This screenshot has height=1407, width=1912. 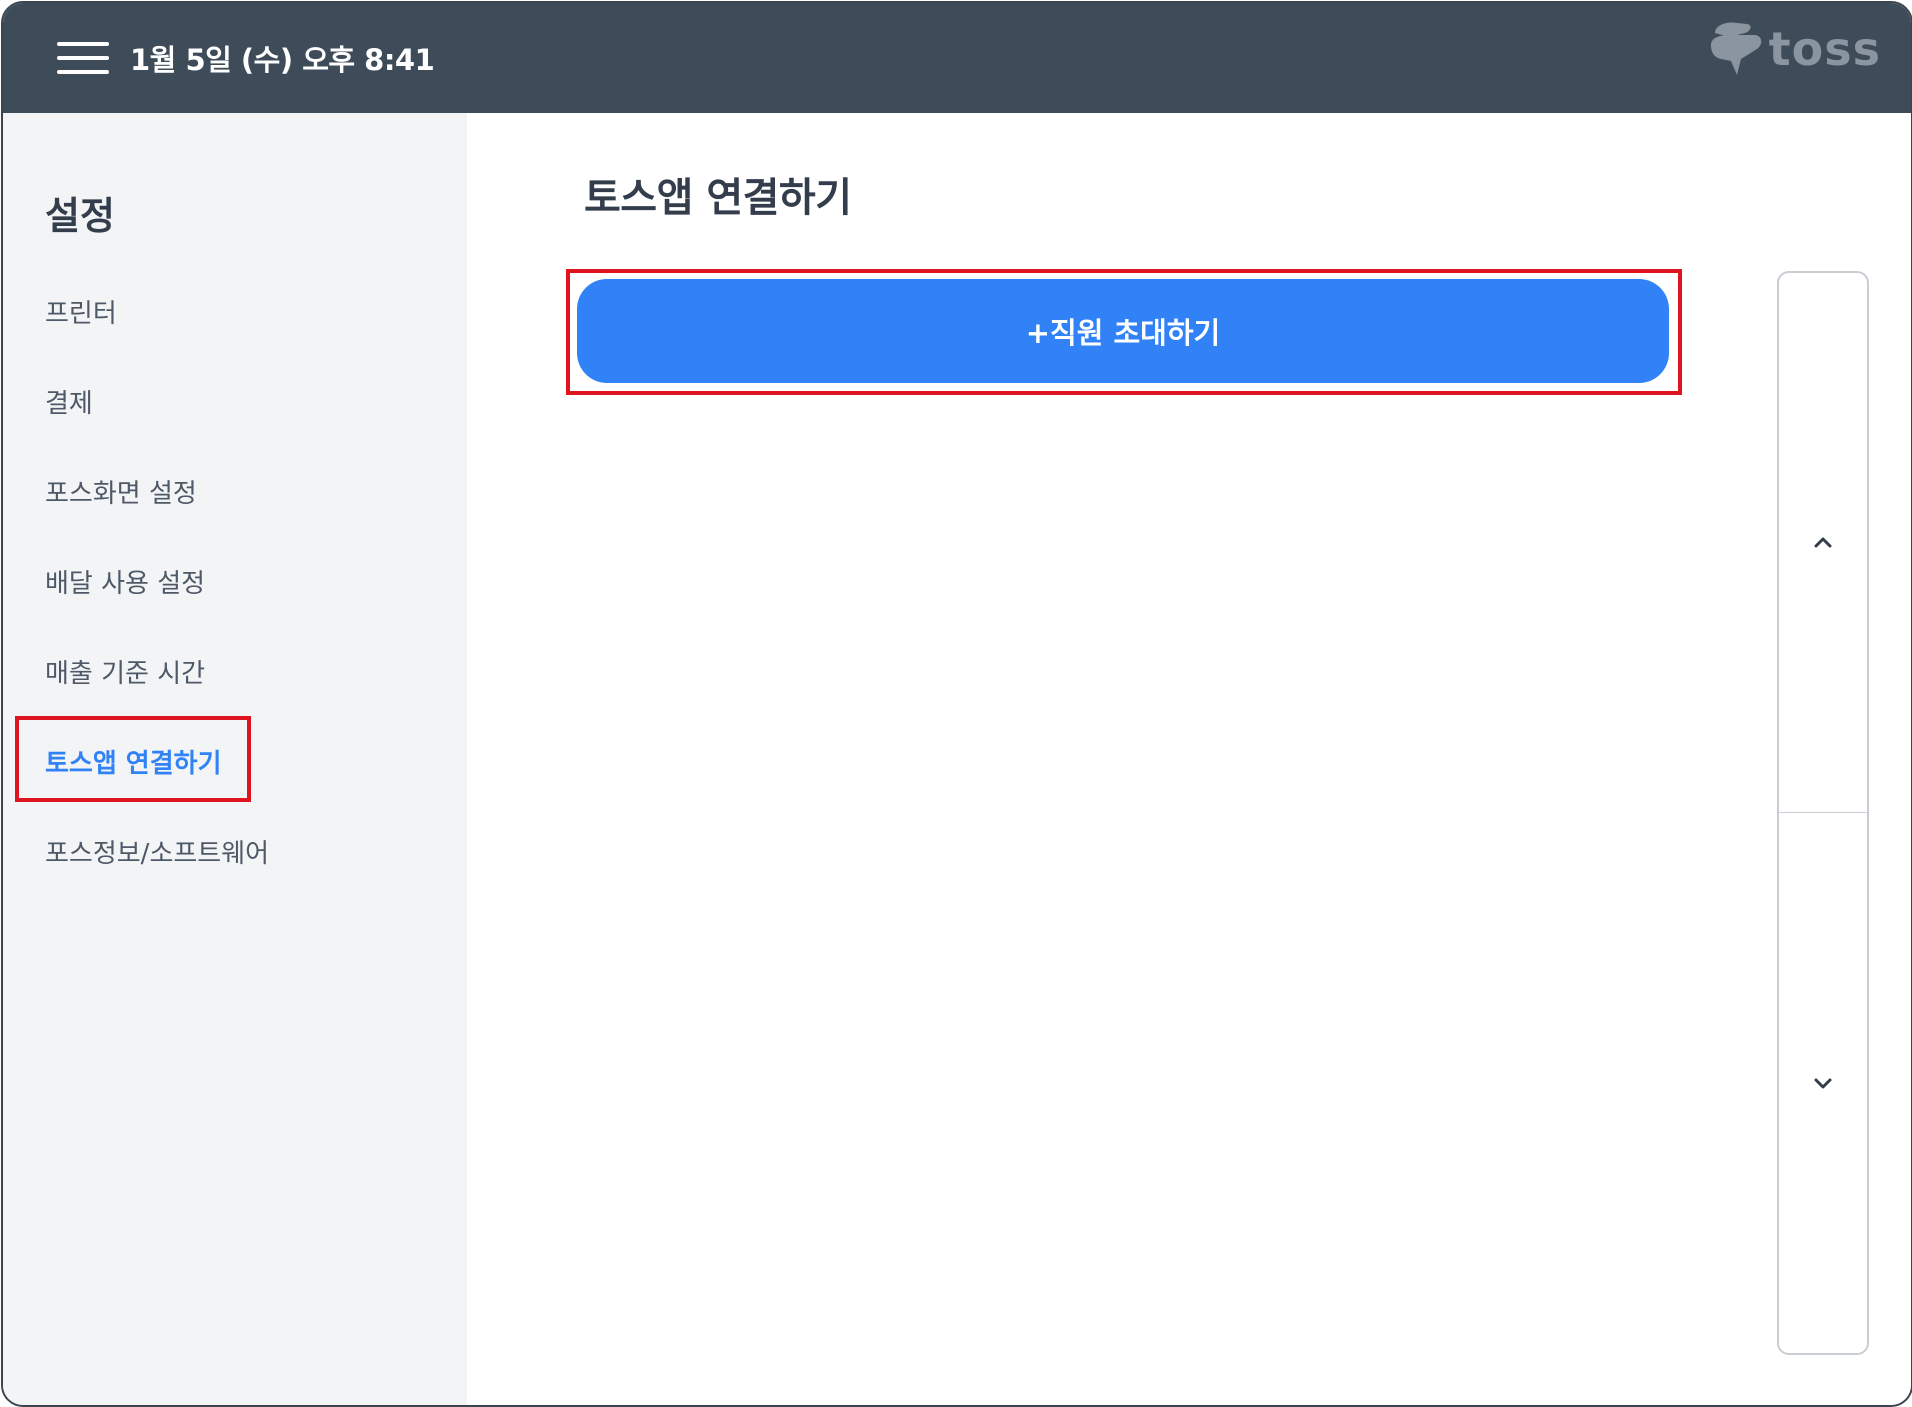 I want to click on sidebar-item-sales-time: 매출 기준 시간, so click(x=125, y=671).